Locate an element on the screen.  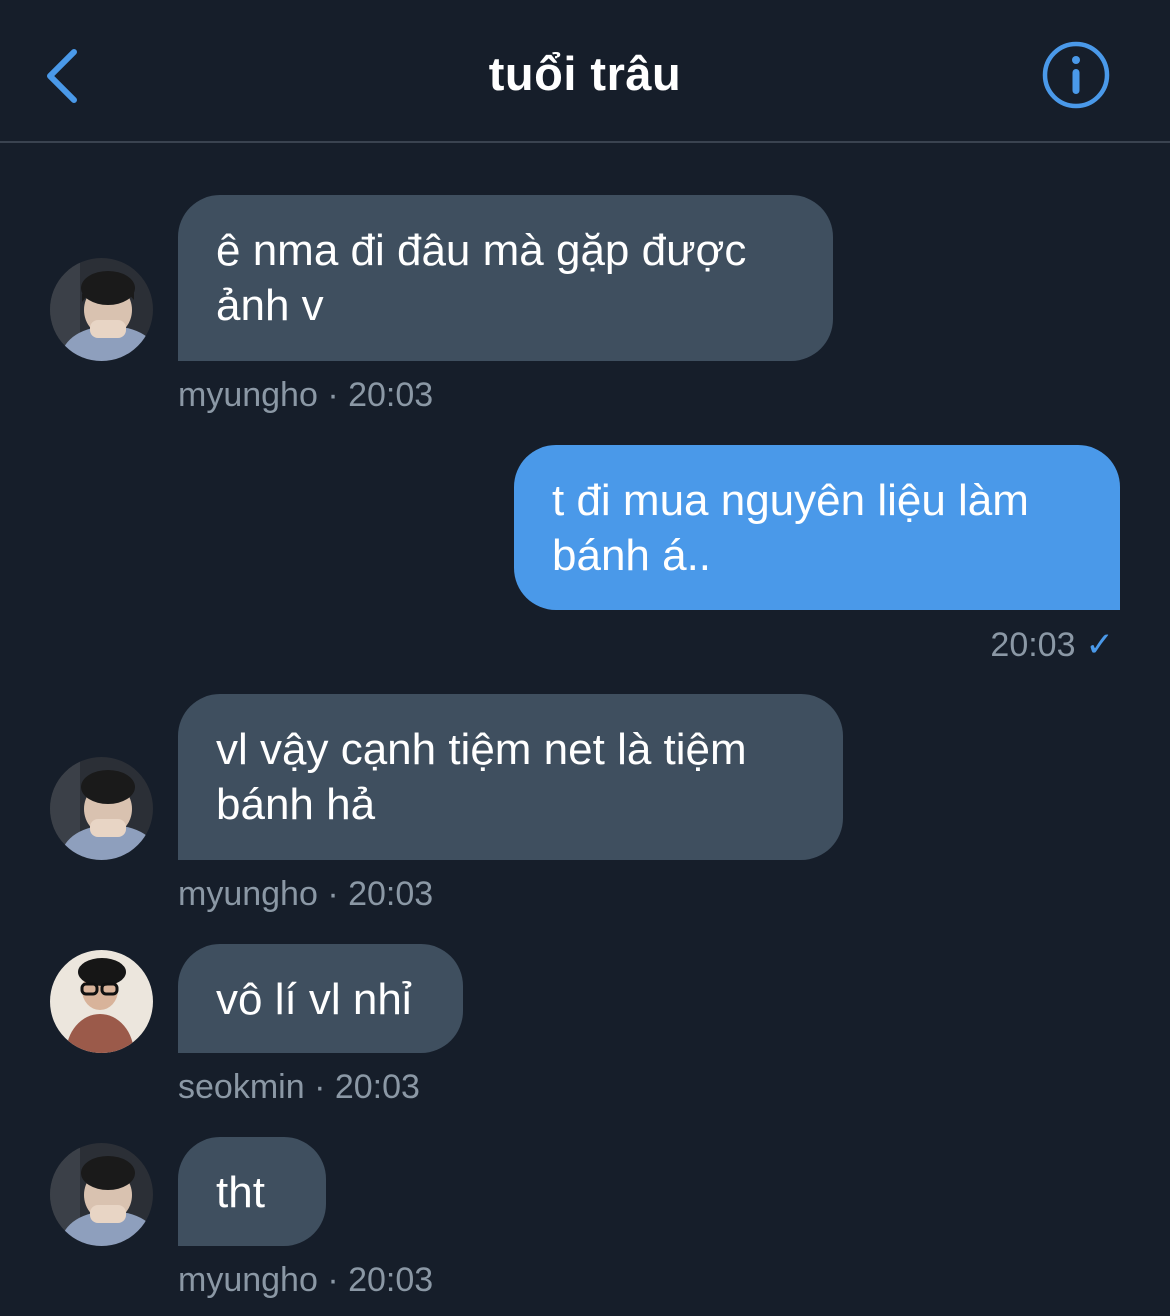
conversation-title: tuổi trâu is located at coordinates (585, 73).